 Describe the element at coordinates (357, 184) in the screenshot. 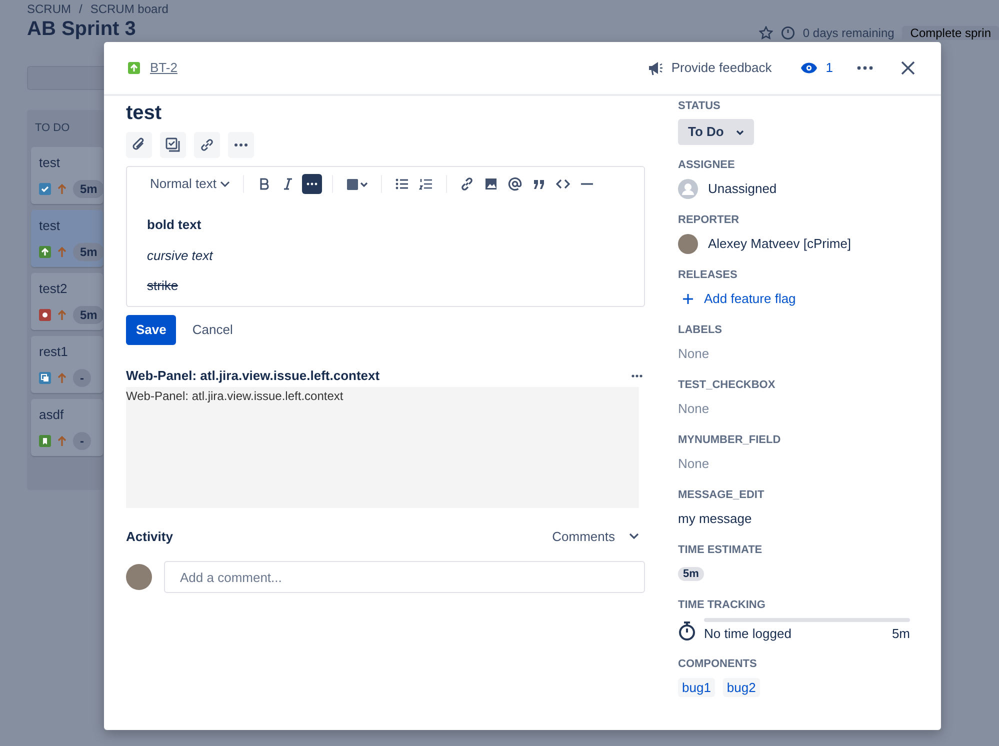

I see `text-color-icon` at that location.